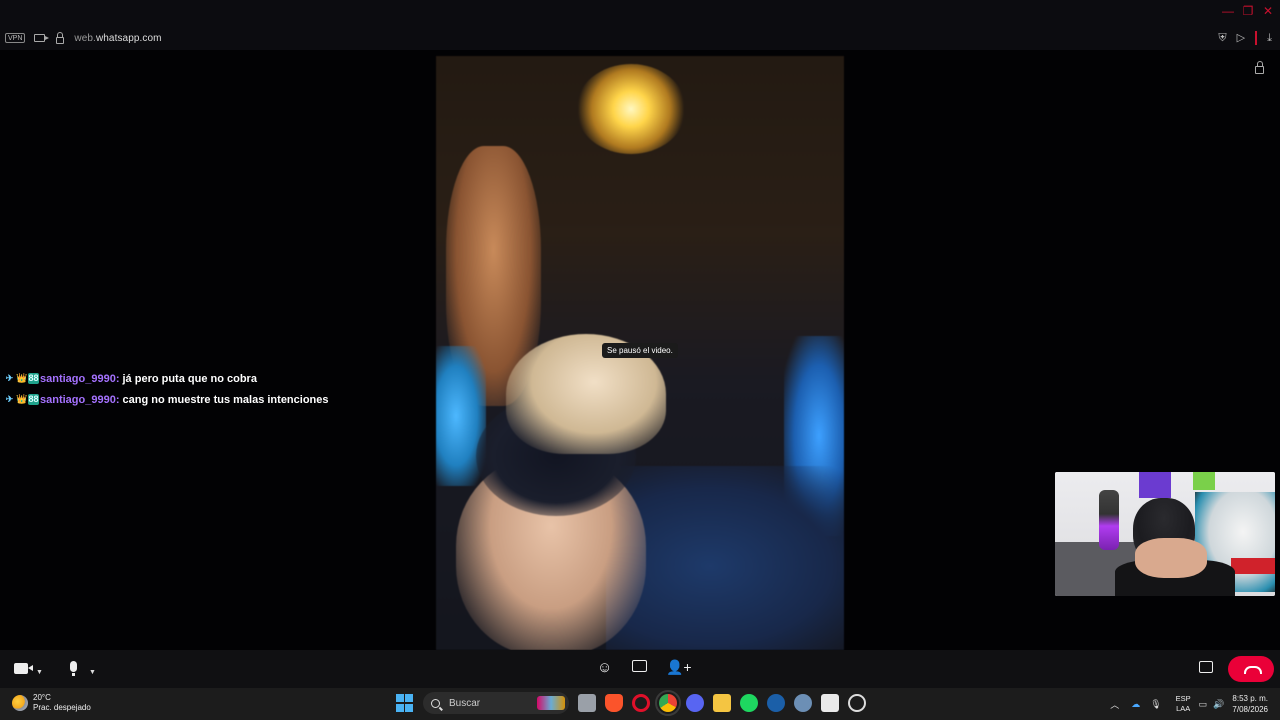  I want to click on settings-gear-icon, so click(803, 703).